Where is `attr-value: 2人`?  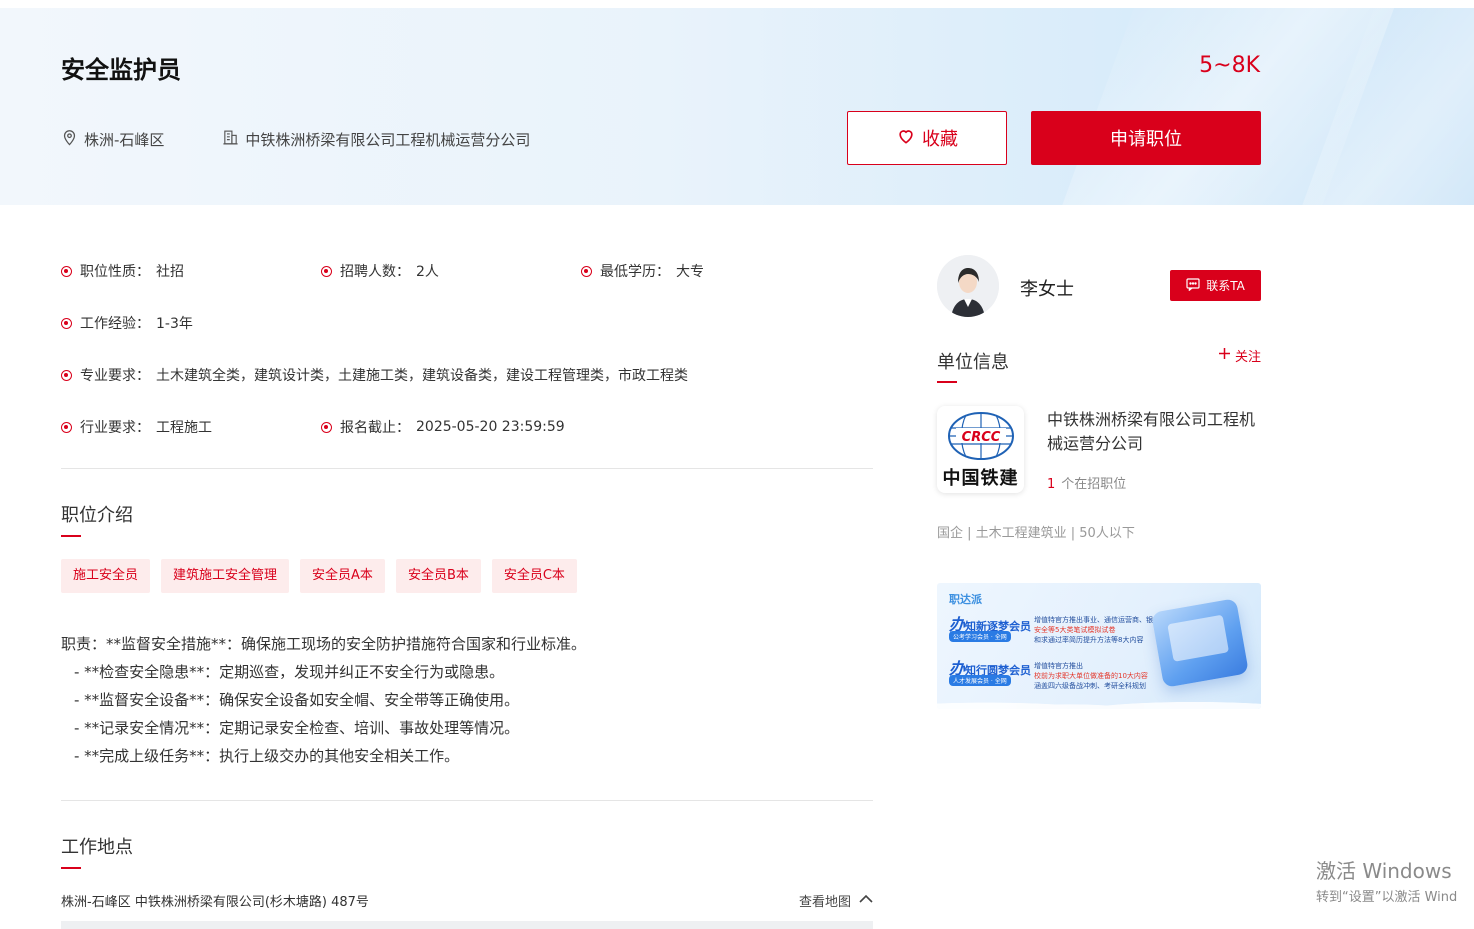
attr-value: 2人 is located at coordinates (427, 272).